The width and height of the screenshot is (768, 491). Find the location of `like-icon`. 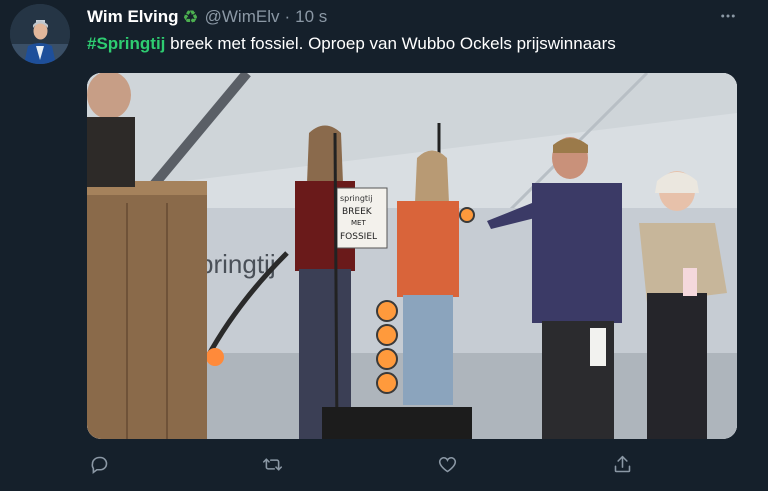

like-icon is located at coordinates (447, 464).